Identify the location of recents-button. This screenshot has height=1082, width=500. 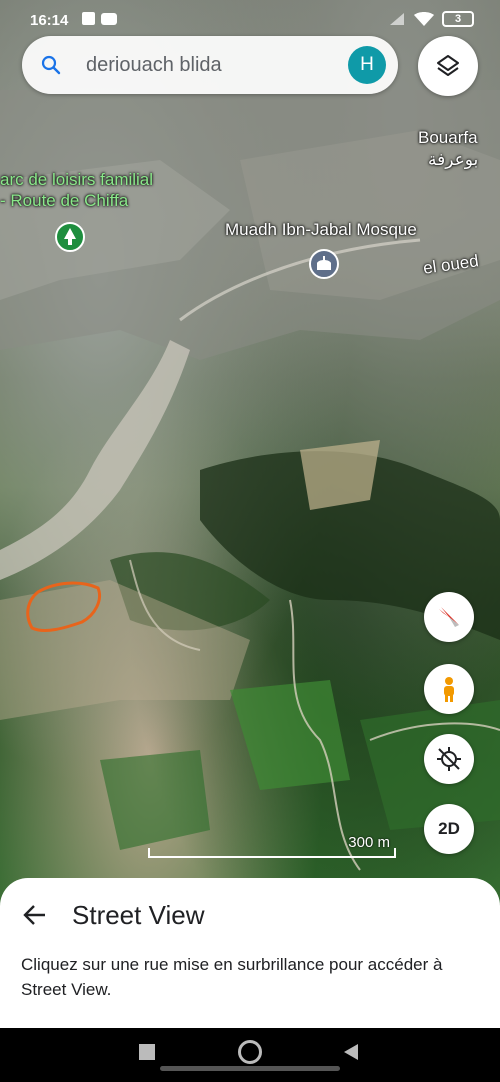
(147, 1052).